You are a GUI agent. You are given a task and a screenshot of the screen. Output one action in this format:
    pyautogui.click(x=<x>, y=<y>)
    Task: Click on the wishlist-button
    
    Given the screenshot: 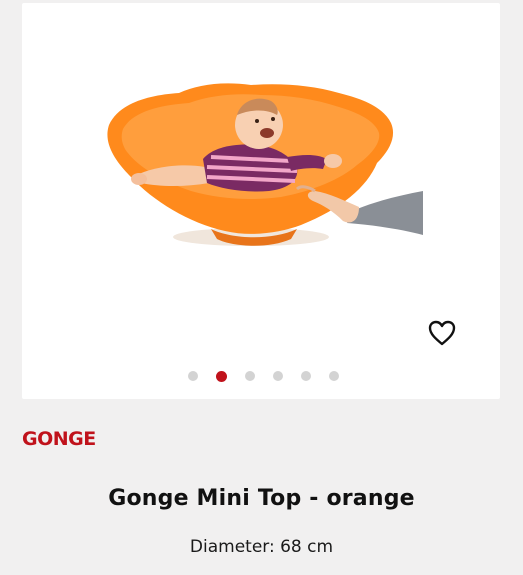 What is the action you would take?
    pyautogui.click(x=442, y=333)
    